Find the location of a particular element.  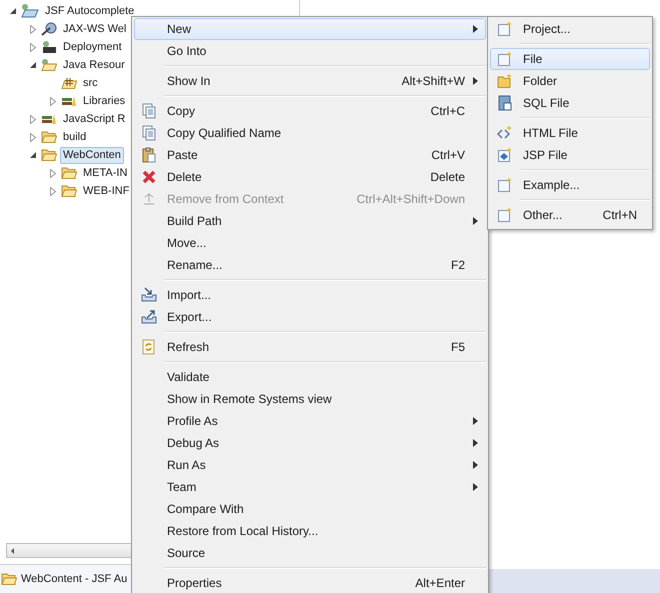

tree-item: JavaScript R is located at coordinates (94, 119).